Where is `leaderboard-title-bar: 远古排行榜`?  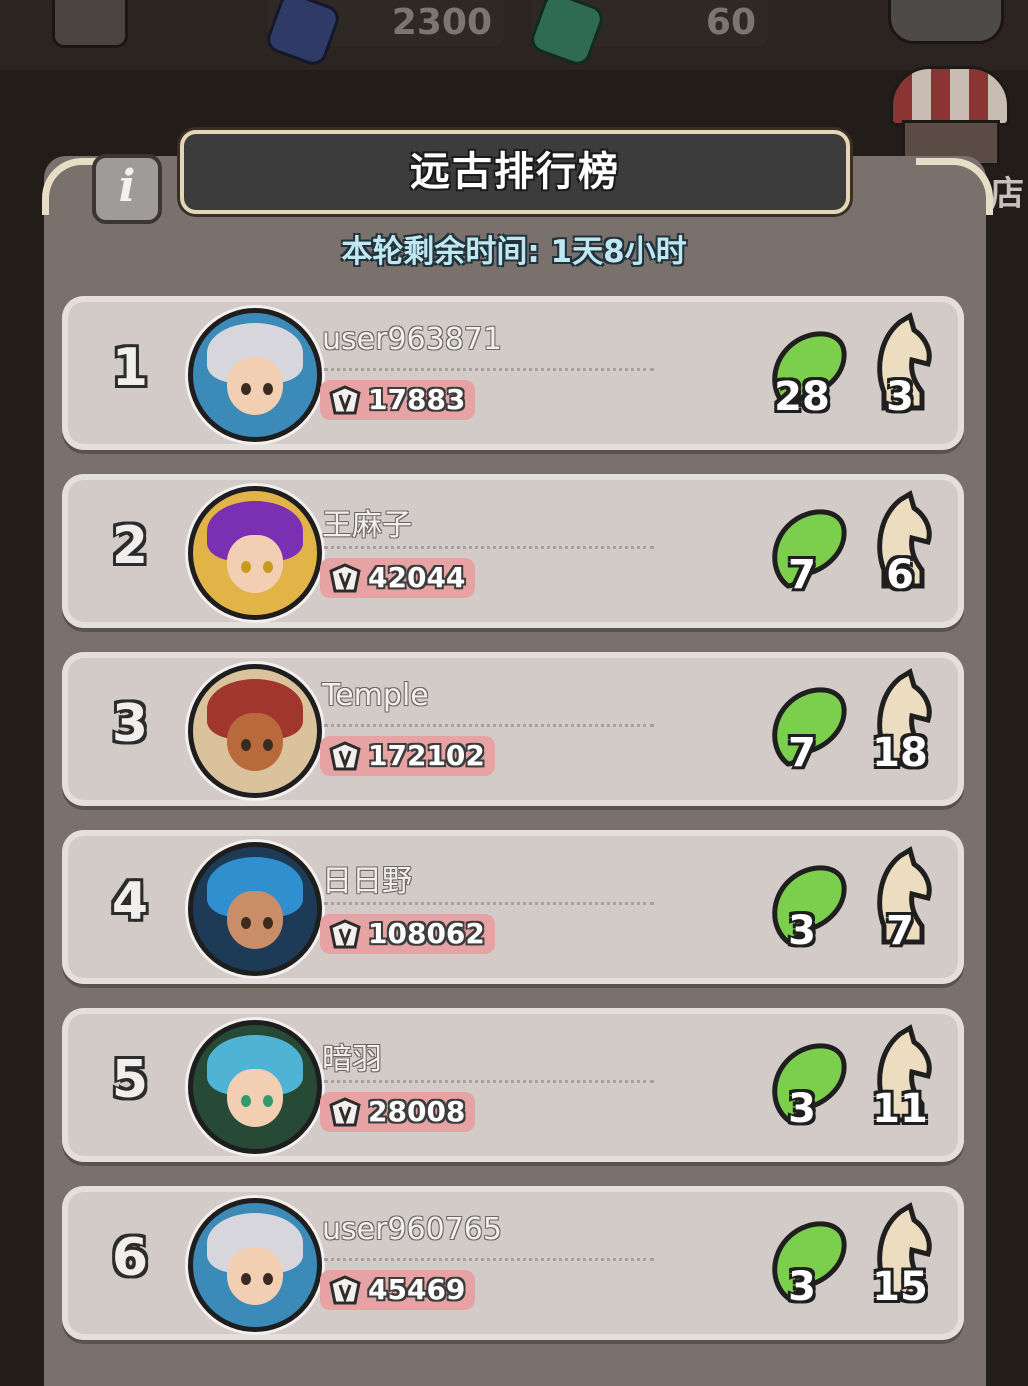
leaderboard-title-bar: 远古排行榜 is located at coordinates (515, 172).